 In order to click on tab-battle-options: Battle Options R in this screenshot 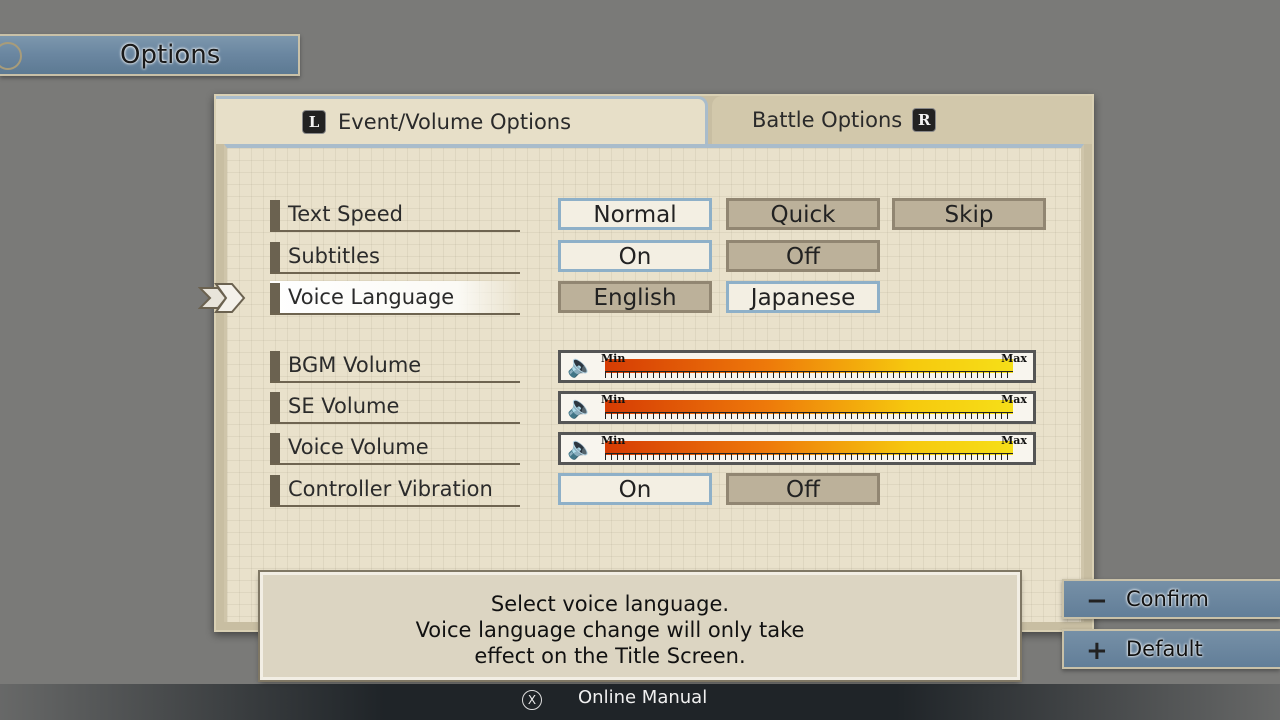, I will do `click(902, 120)`.